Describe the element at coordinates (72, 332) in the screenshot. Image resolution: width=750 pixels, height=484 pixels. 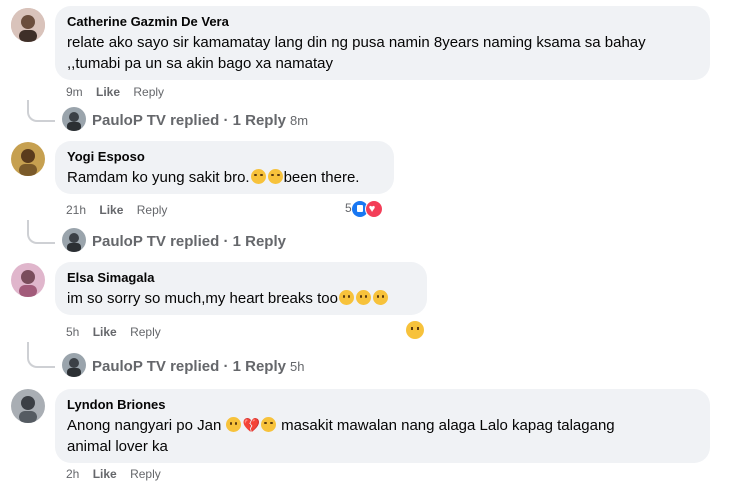
I see `comment-time: 5h` at that location.